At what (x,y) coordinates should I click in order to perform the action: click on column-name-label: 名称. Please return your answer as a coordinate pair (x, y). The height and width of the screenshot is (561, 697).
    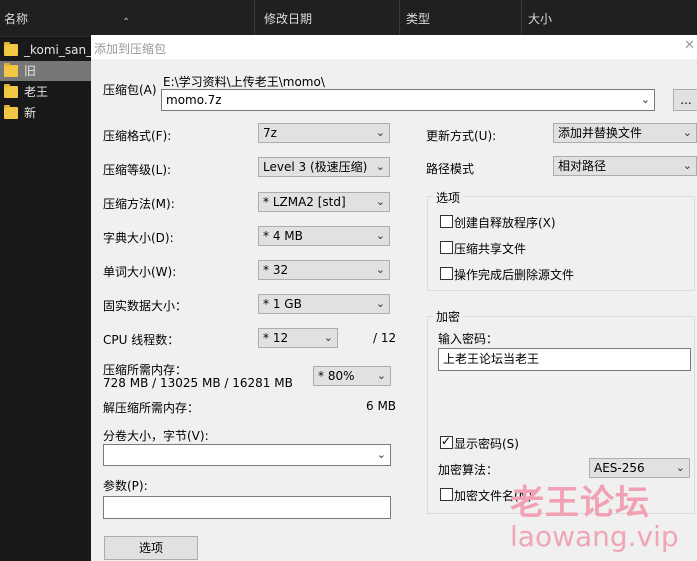
    Looking at the image, I should click on (16, 19).